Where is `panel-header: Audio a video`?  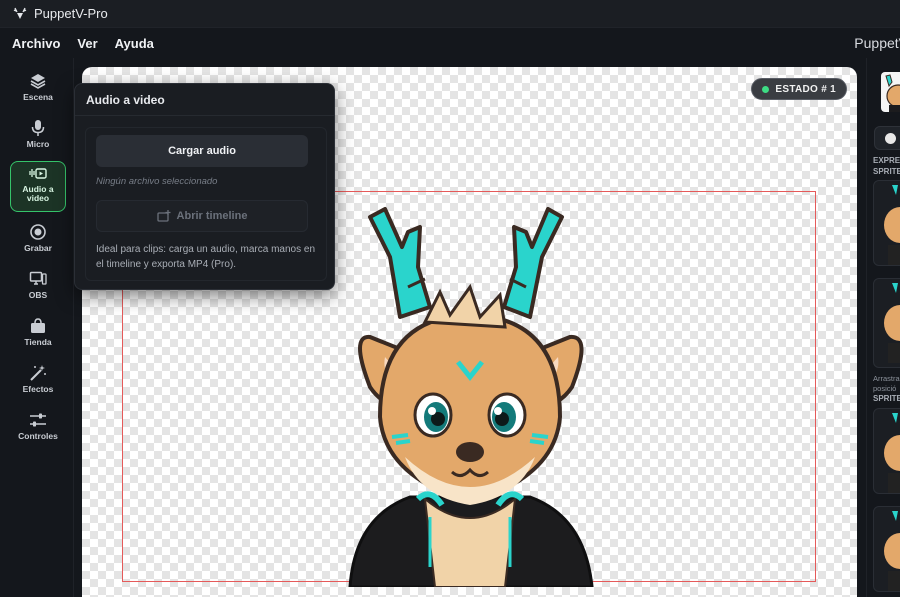
panel-header: Audio a video is located at coordinates (204, 100).